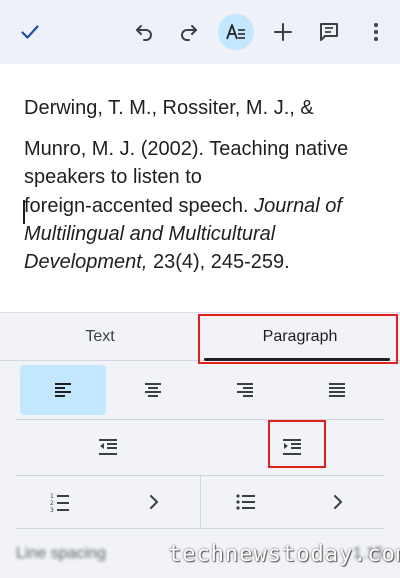 The image size is (400, 578). I want to click on align-center-icon, so click(153, 390).